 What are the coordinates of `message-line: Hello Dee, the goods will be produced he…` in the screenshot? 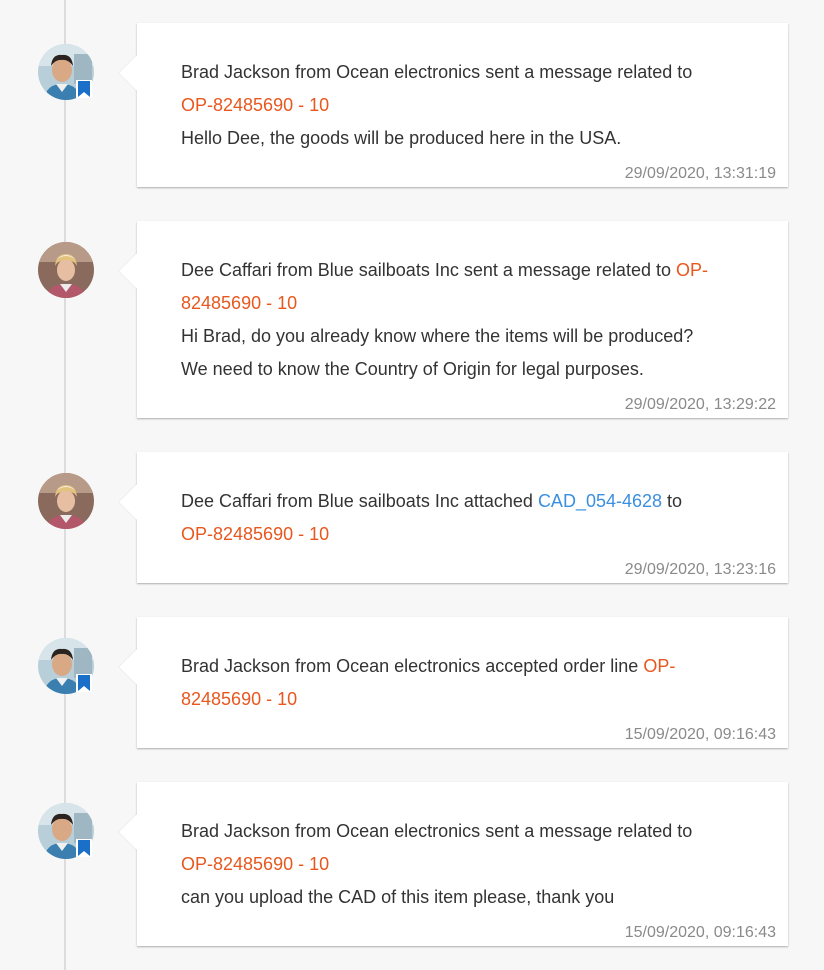 It's located at (401, 138).